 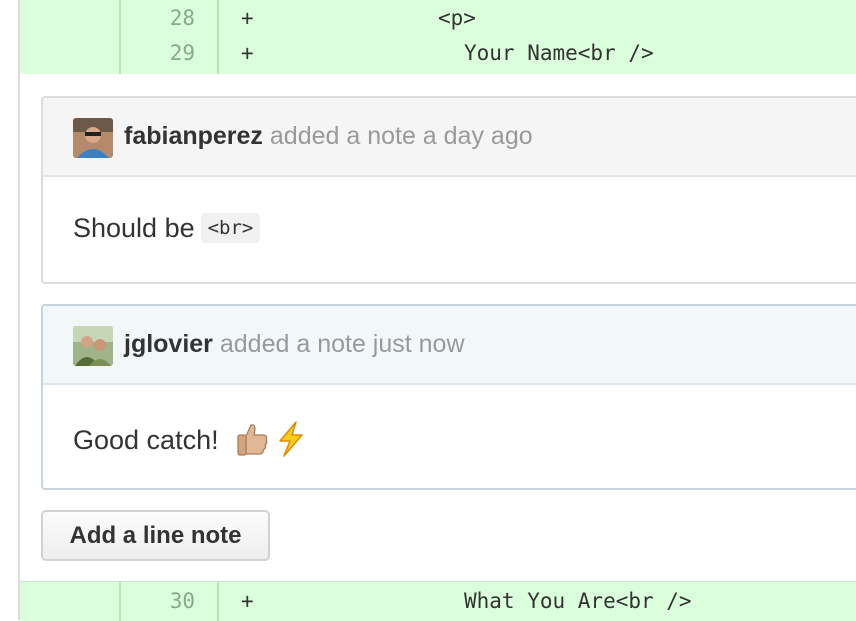 What do you see at coordinates (578, 601) in the screenshot?
I see `diff-code: What You Are<br />` at bounding box center [578, 601].